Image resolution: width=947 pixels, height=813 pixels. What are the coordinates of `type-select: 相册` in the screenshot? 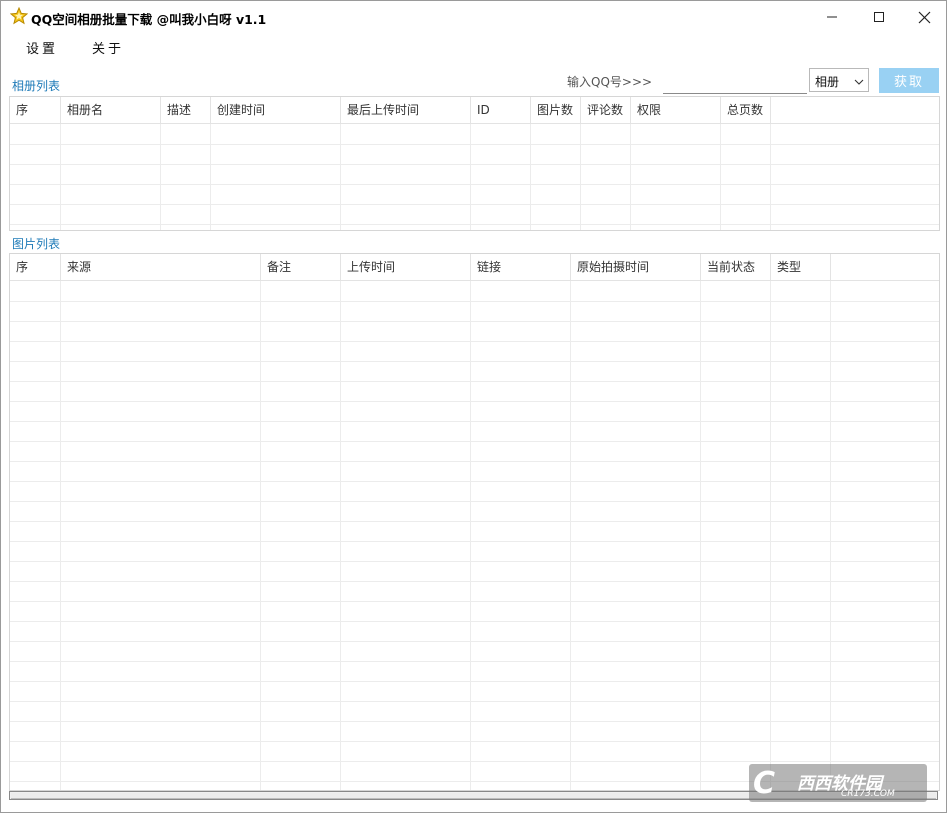 It's located at (839, 80).